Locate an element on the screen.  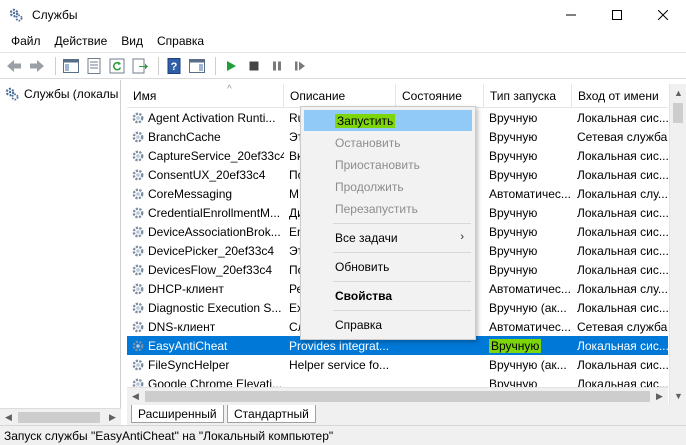
console-tree-icon is located at coordinates (71, 65).